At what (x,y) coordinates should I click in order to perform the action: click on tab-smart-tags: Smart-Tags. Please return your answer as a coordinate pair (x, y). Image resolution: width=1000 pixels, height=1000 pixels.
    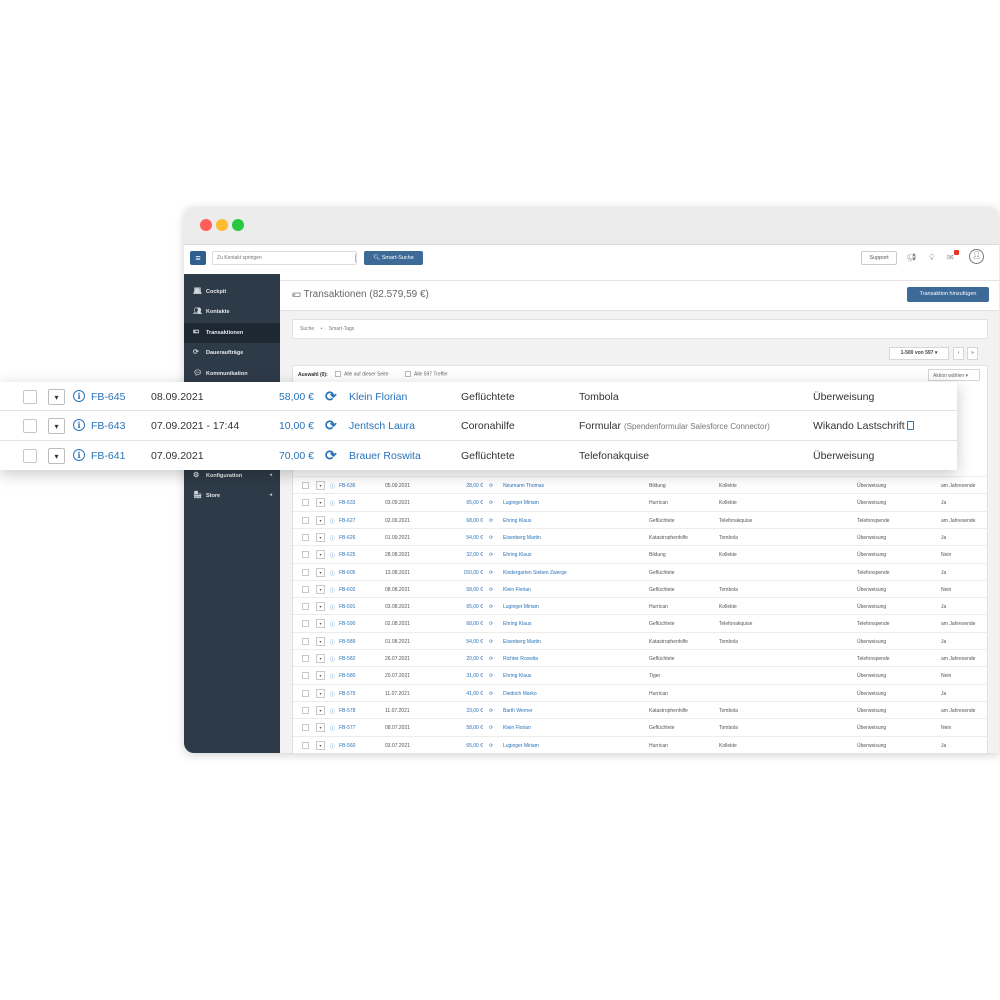
    Looking at the image, I should click on (342, 329).